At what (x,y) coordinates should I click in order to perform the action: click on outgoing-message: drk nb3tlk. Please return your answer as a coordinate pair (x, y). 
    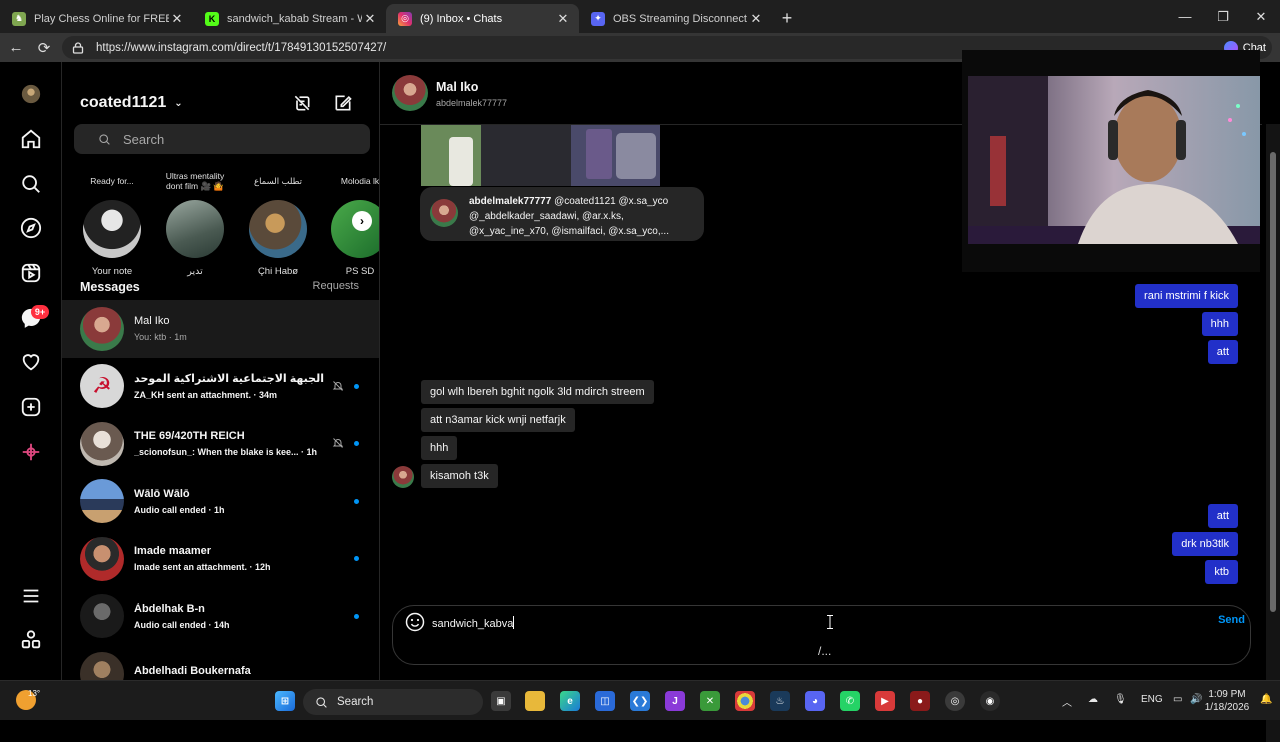
    Looking at the image, I should click on (1205, 544).